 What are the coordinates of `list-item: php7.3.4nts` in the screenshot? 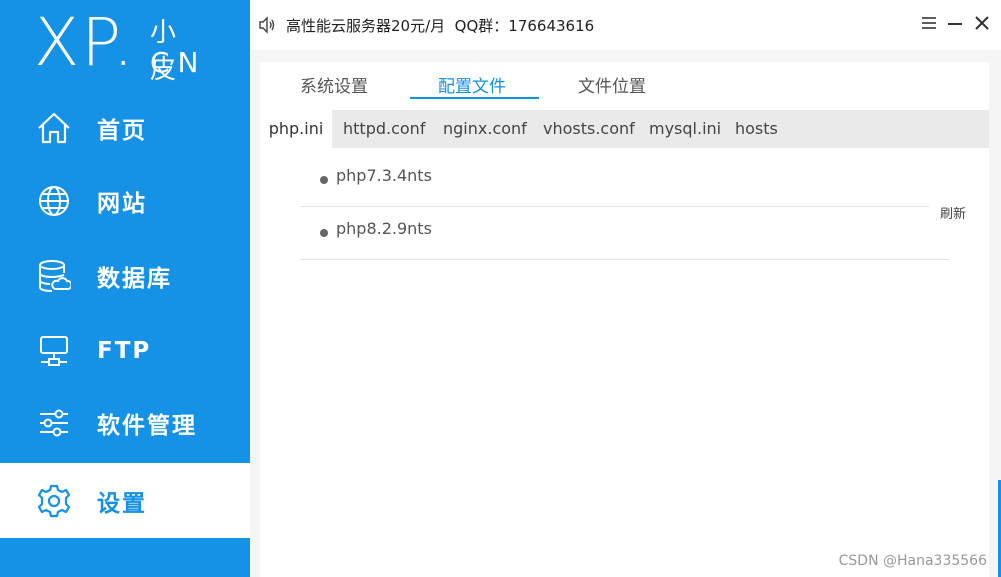 It's located at (614, 180).